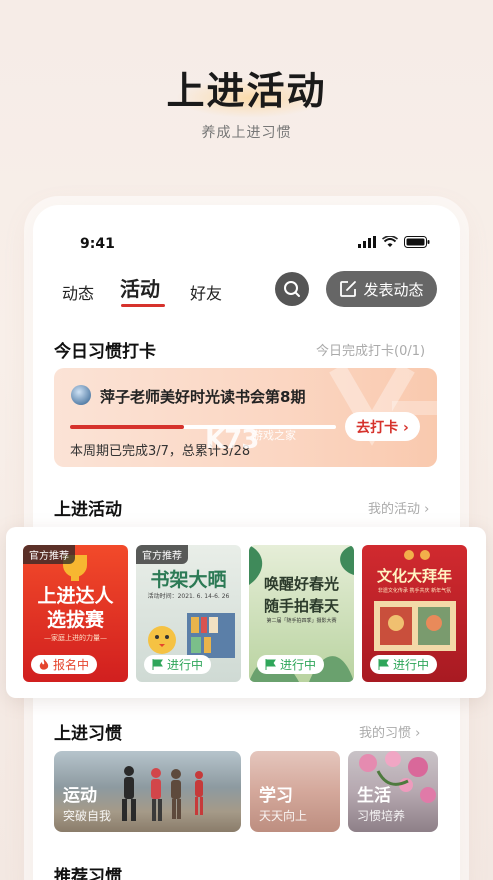 This screenshot has height=880, width=493. What do you see at coordinates (371, 351) in the screenshot?
I see `checkin-progress-text: 今日完成打卡(0/1)` at bounding box center [371, 351].